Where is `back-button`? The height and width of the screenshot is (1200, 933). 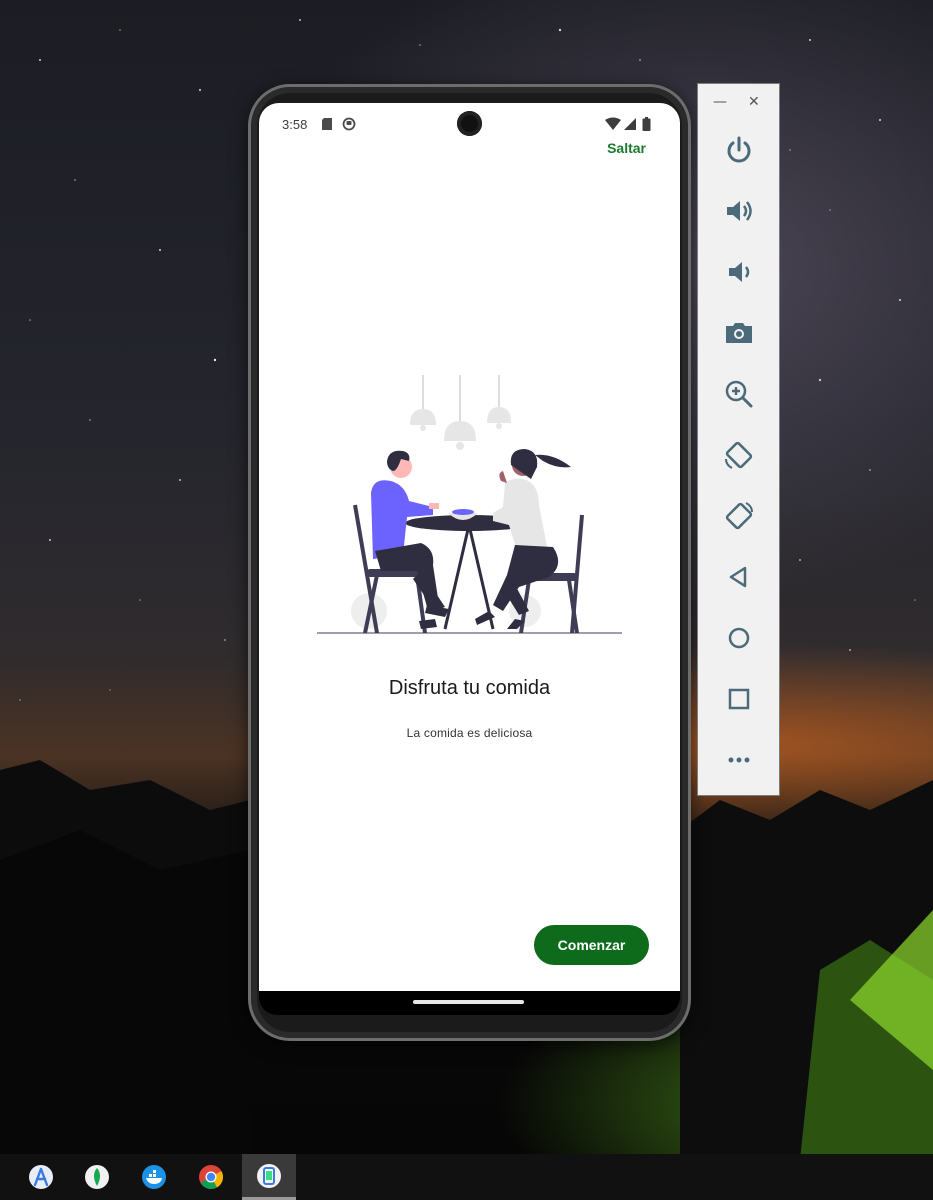 back-button is located at coordinates (739, 577).